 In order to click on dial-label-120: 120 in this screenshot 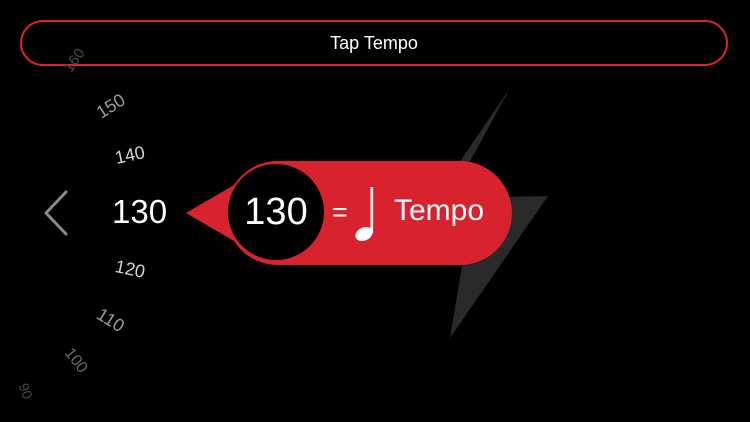, I will do `click(130, 269)`.